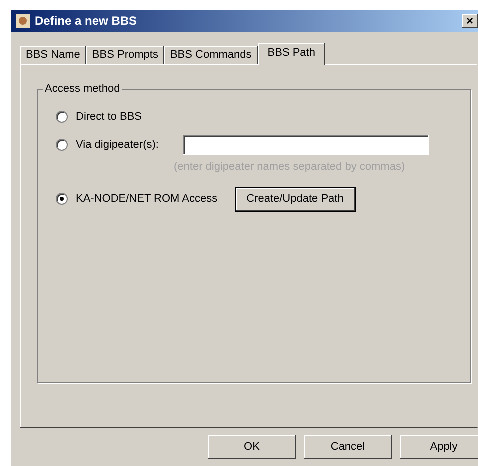 Image resolution: width=478 pixels, height=466 pixels. What do you see at coordinates (125, 55) in the screenshot?
I see `tab: BBS Prompts` at bounding box center [125, 55].